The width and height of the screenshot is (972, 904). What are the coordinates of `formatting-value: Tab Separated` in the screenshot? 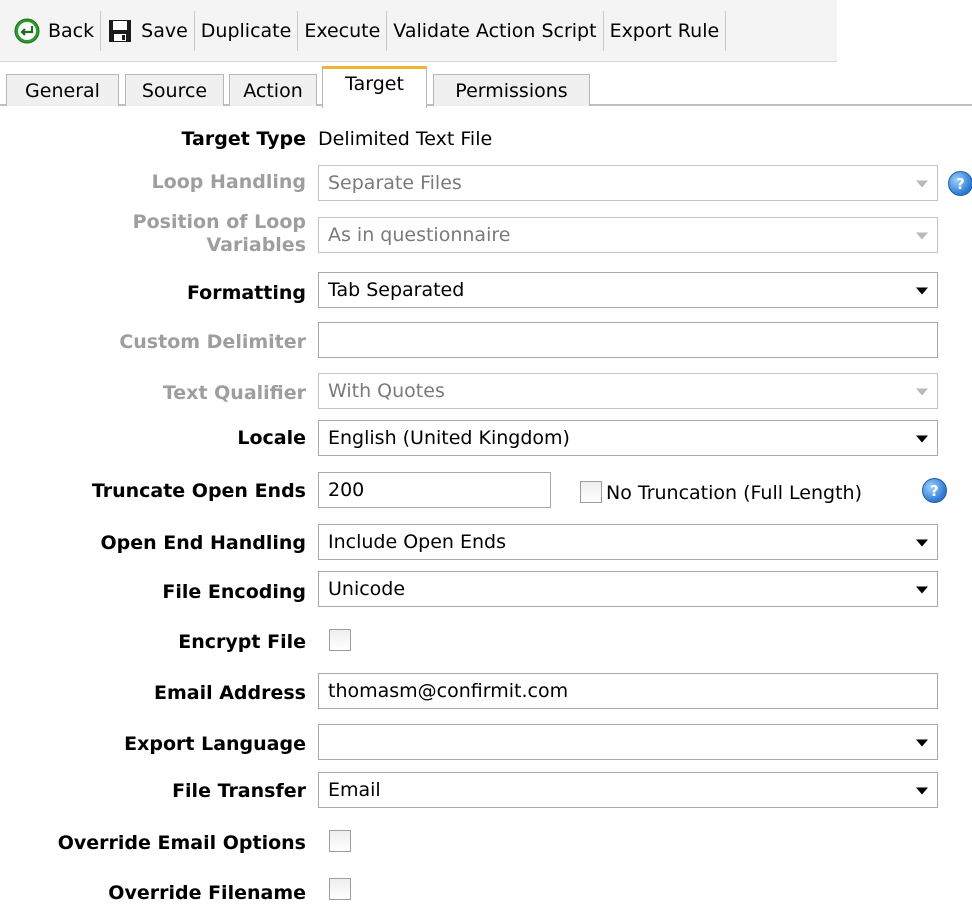 It's located at (396, 290).